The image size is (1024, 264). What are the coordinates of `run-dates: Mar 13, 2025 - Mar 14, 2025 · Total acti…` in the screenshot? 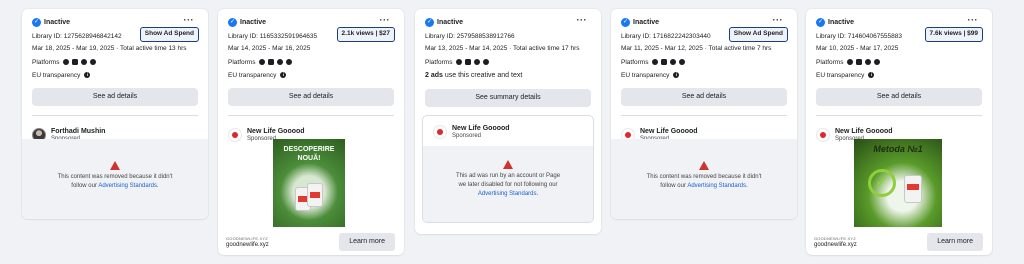 It's located at (502, 48).